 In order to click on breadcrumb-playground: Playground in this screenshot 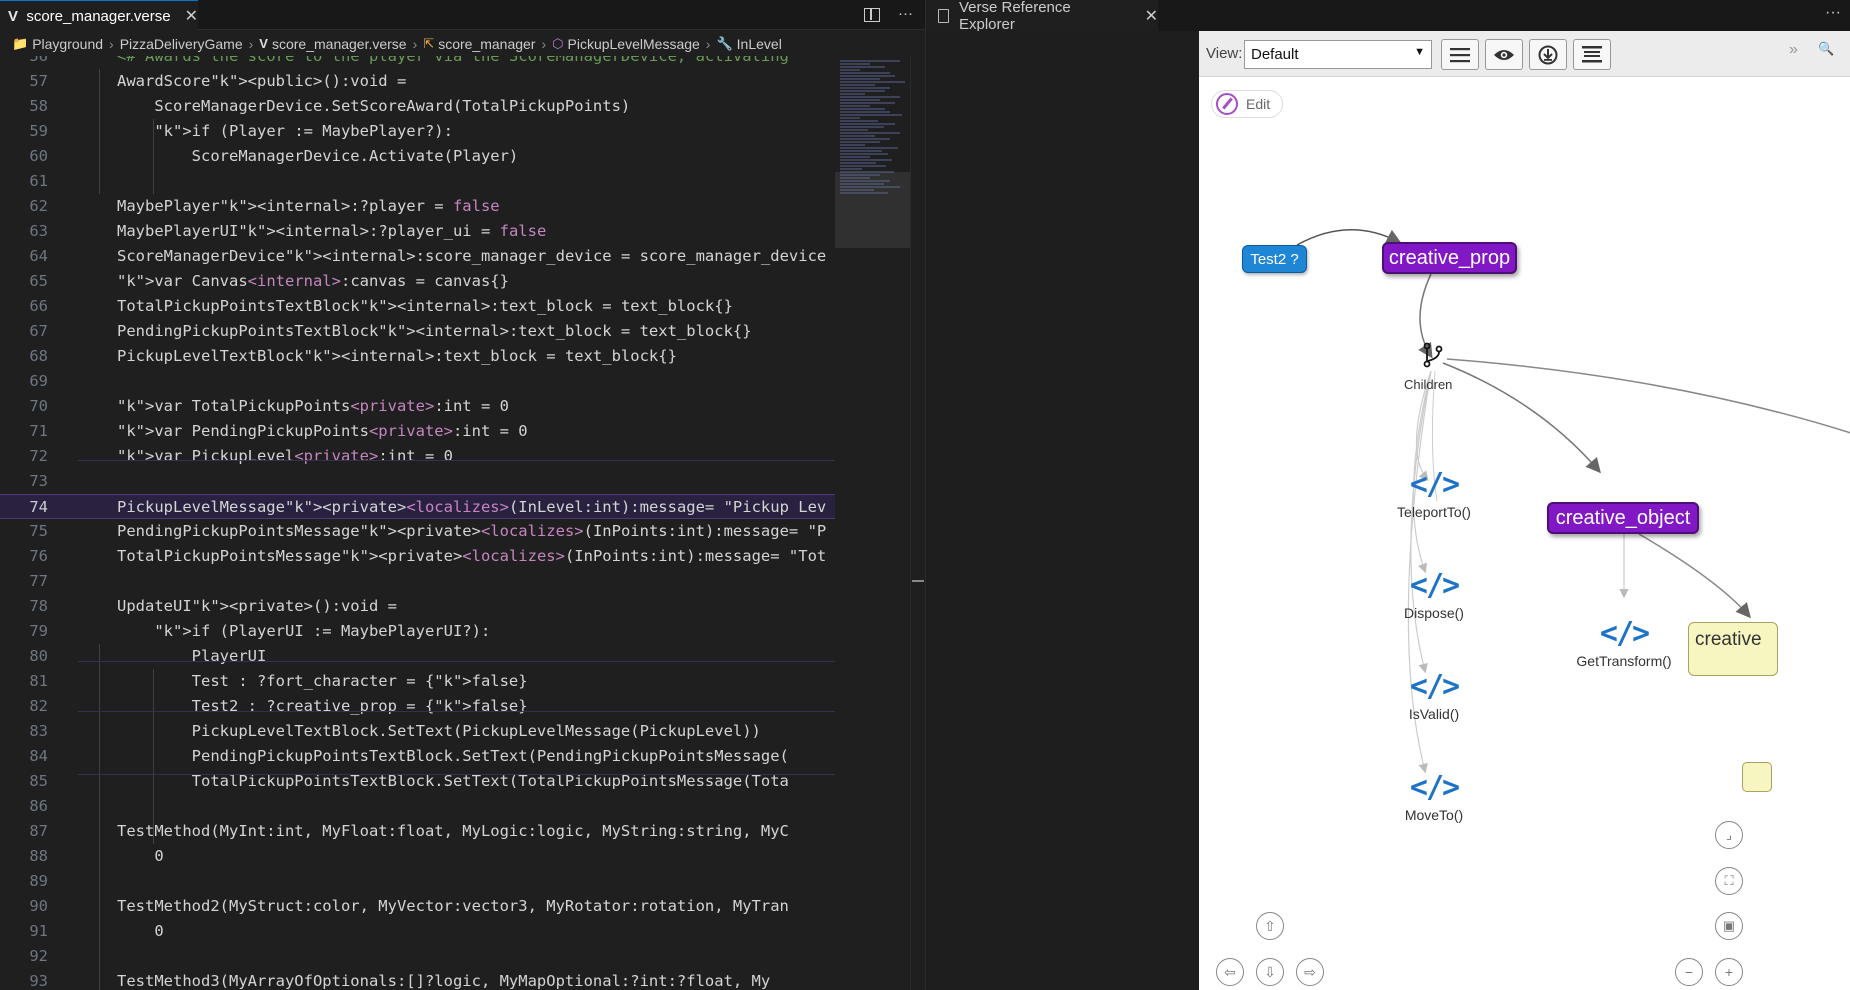, I will do `click(67, 44)`.